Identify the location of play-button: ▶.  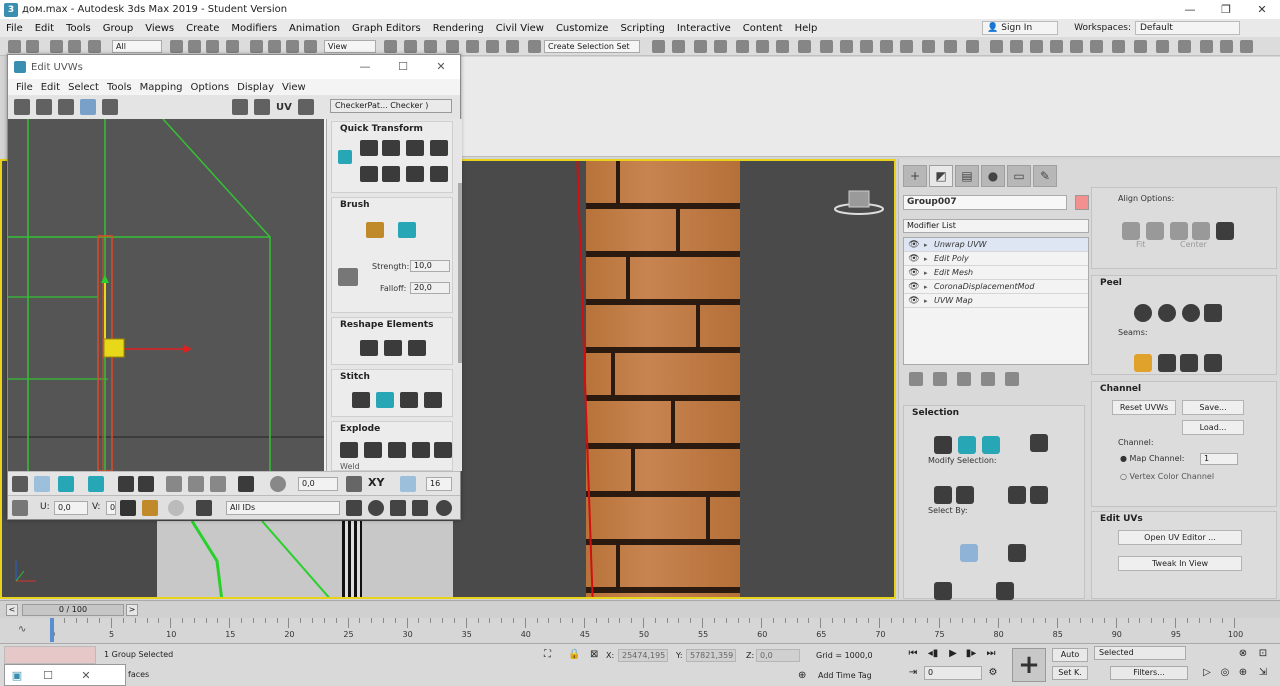
(953, 654).